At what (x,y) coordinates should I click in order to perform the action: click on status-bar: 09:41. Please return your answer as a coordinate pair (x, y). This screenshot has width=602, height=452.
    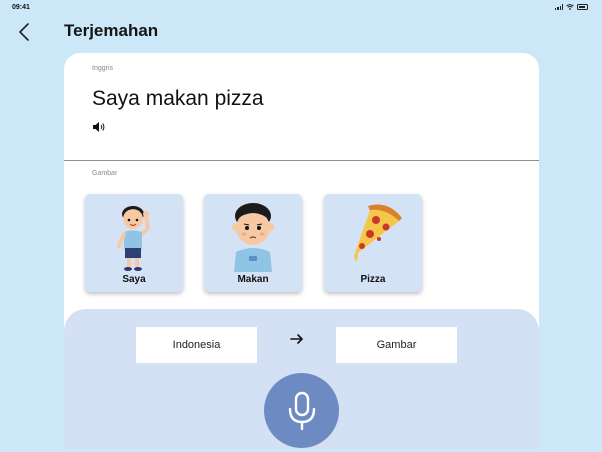
    Looking at the image, I should click on (301, 7).